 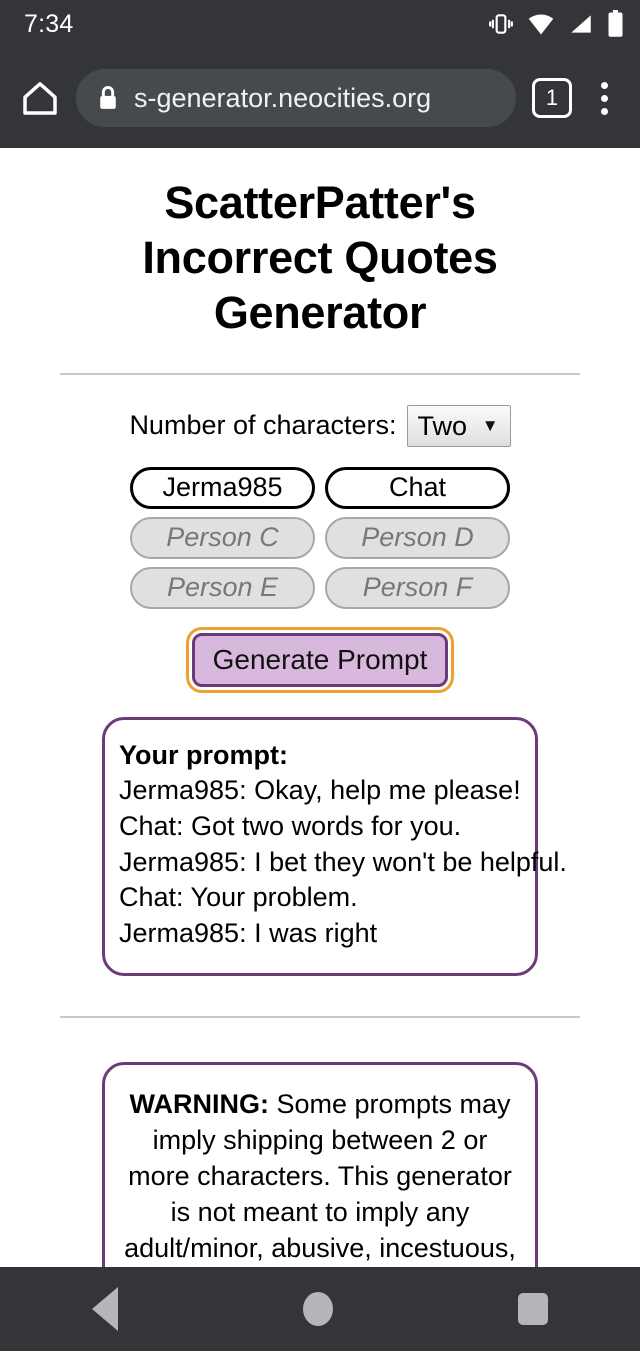 I want to click on url-text: s-generator.neocities.org, so click(x=283, y=97).